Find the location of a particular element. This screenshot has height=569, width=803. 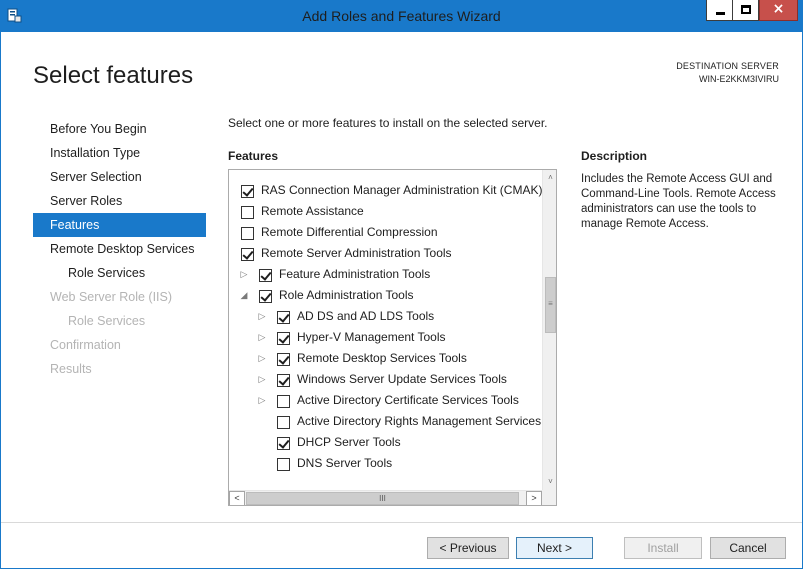

feature-label: Feature Administration Tools is located at coordinates (354, 274).